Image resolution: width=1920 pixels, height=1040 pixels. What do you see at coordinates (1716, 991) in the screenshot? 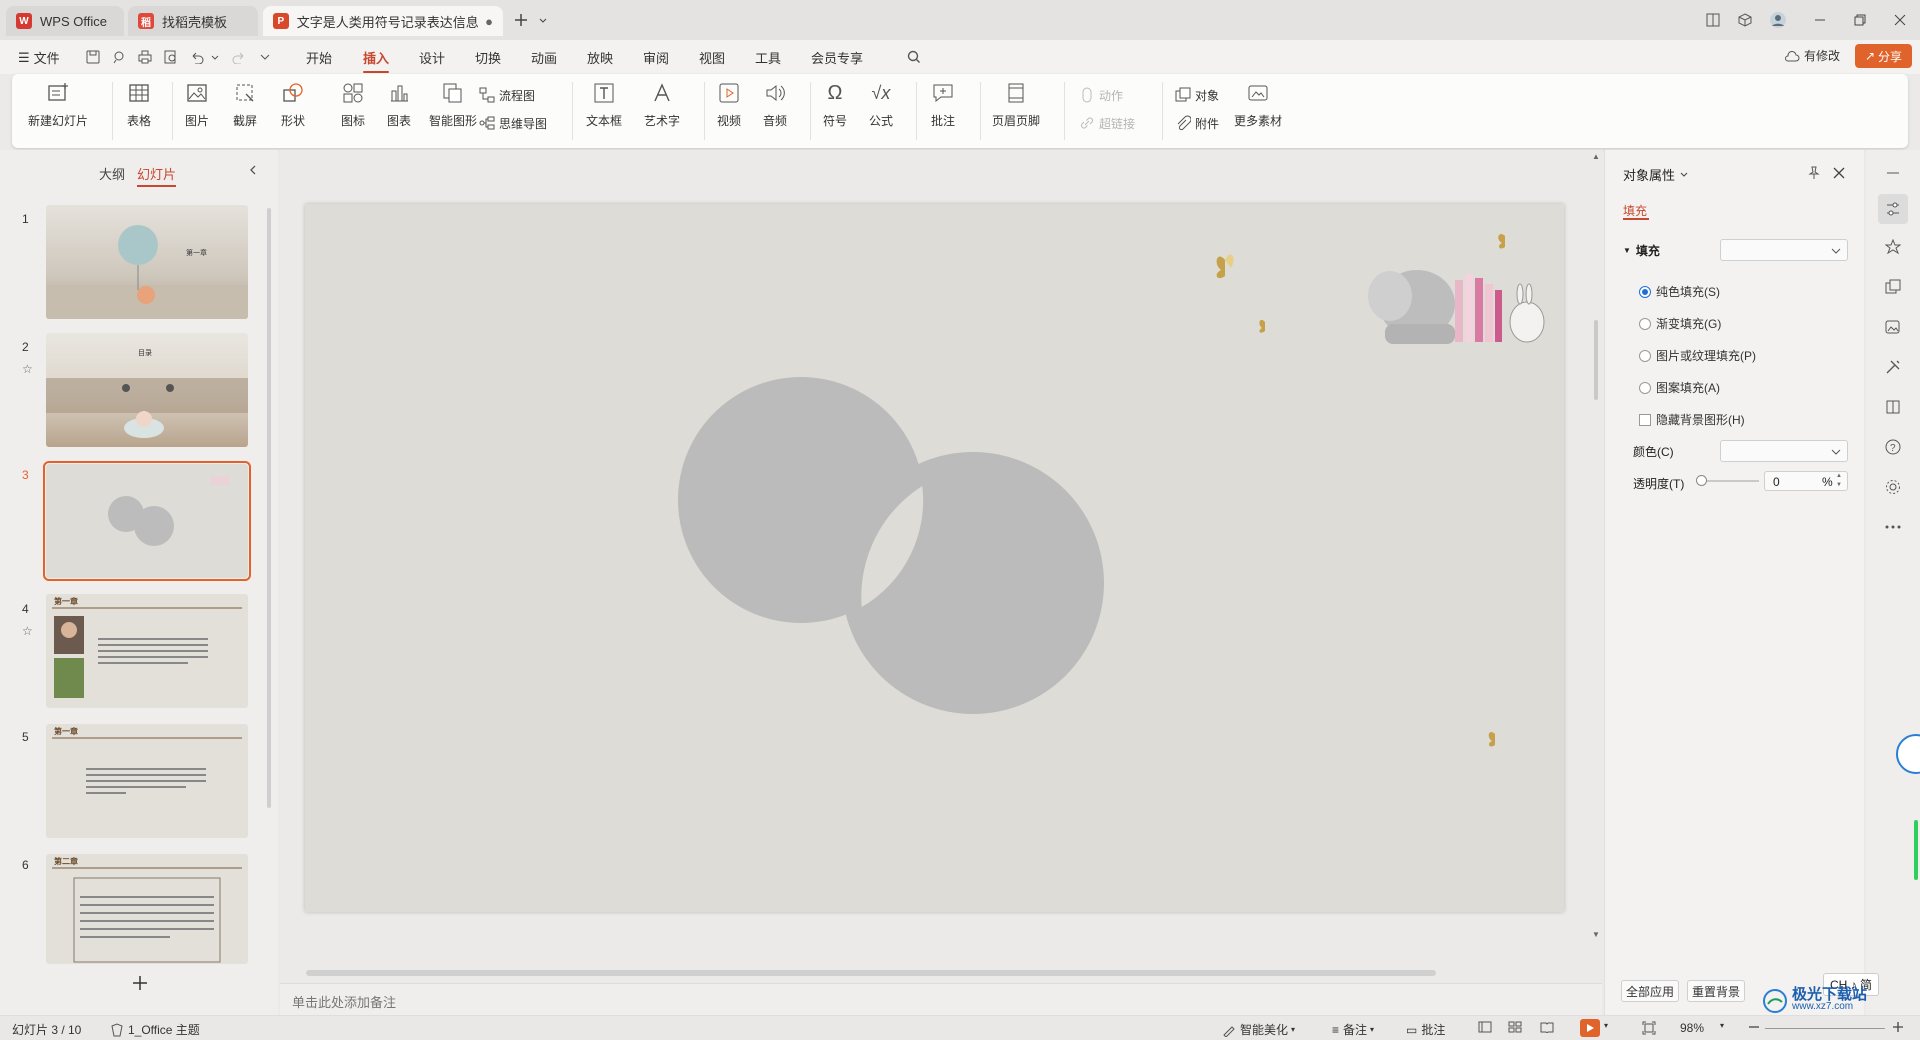
I see `reset-background-button: 重置背景` at bounding box center [1716, 991].